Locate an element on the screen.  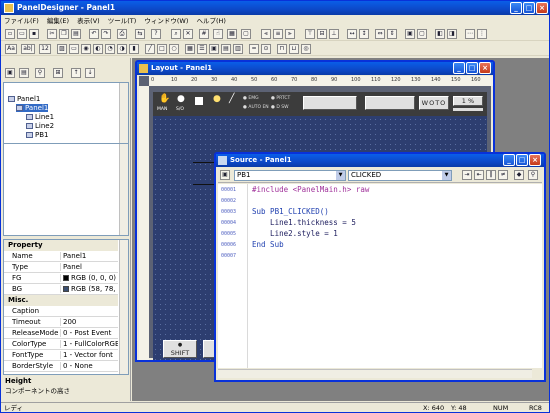
menu-edit: 編集(E) is located at coordinates (58, 21).